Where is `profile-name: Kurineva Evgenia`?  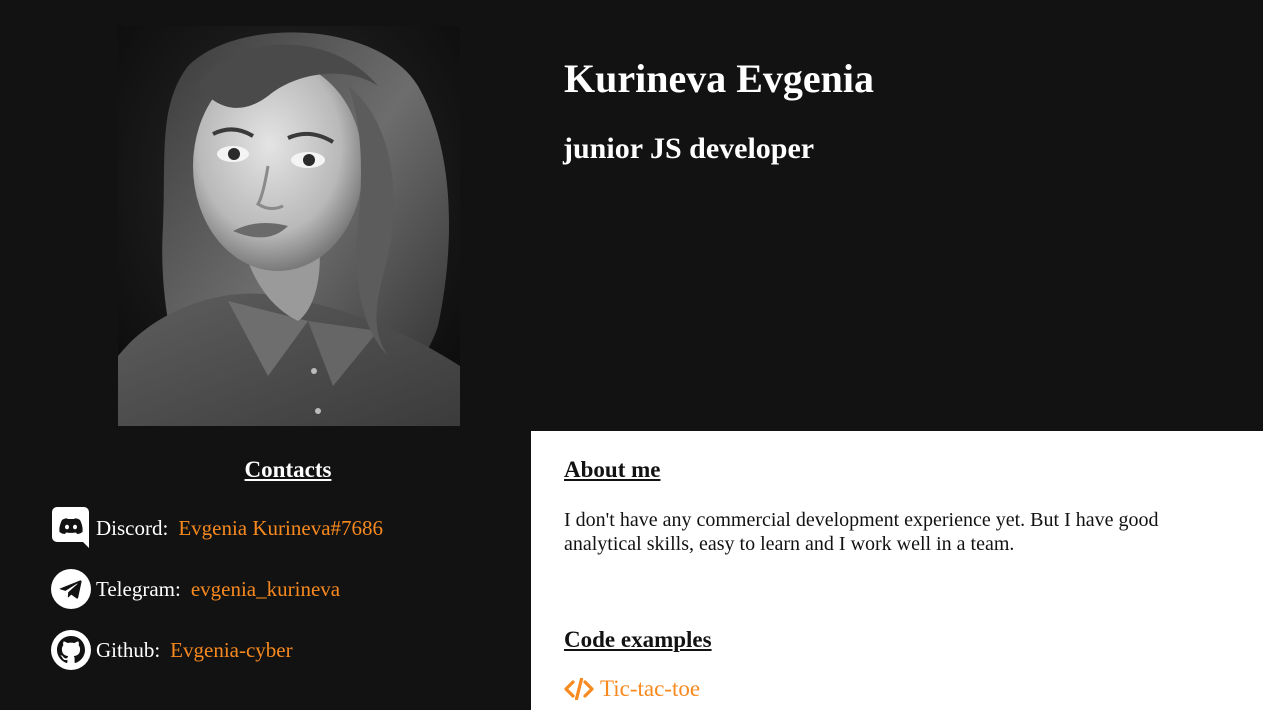
profile-name: Kurineva Evgenia is located at coordinates (719, 78).